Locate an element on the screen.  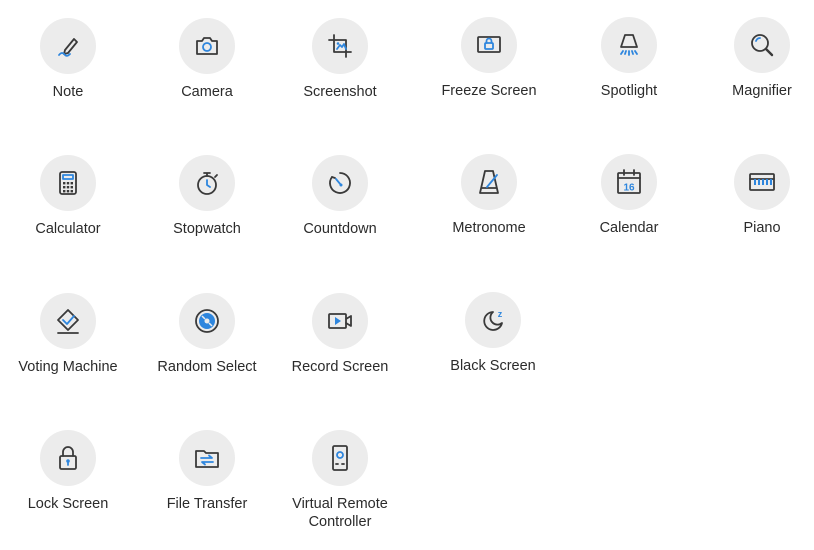
tool-label: Stopwatch is located at coordinates (207, 229).